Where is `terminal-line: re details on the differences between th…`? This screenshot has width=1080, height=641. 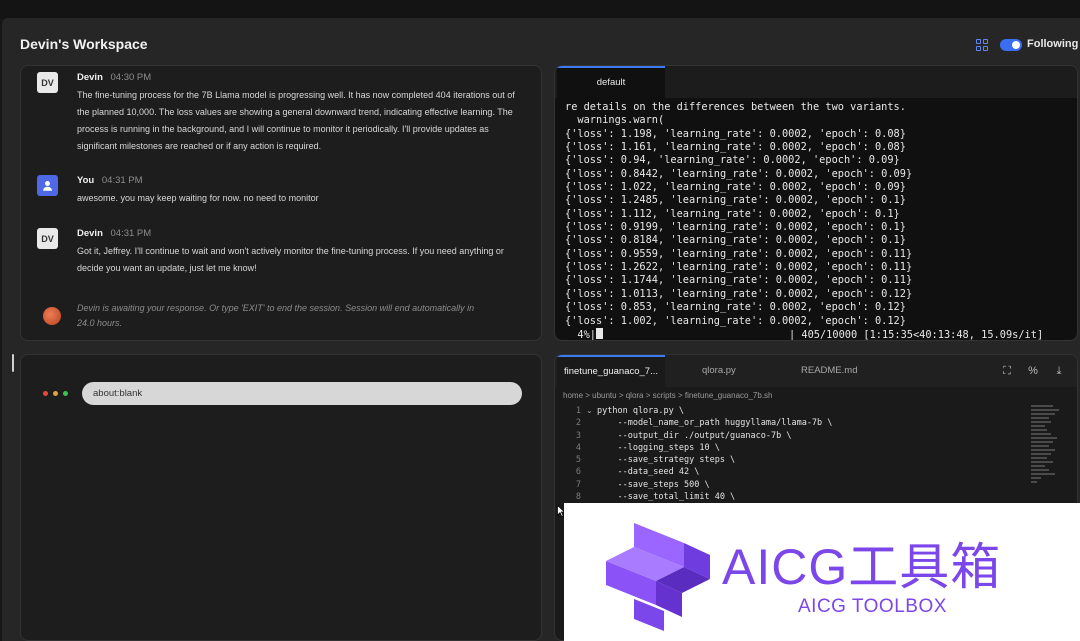
terminal-line: re details on the differences between th… is located at coordinates (735, 107).